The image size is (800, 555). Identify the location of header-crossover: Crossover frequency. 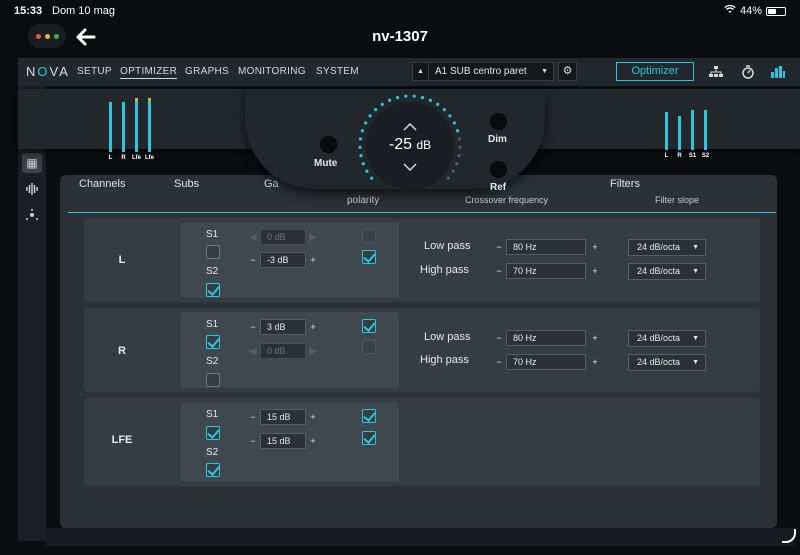
(507, 200).